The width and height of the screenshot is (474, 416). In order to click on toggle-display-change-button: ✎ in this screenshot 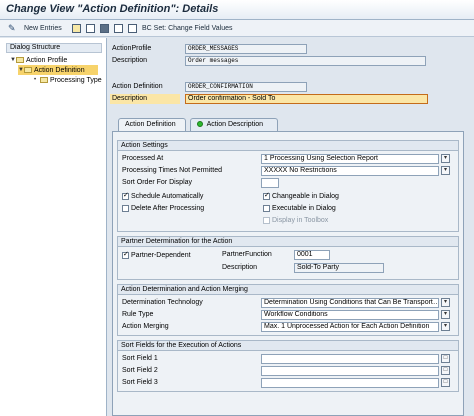, I will do `click(14, 28)`.